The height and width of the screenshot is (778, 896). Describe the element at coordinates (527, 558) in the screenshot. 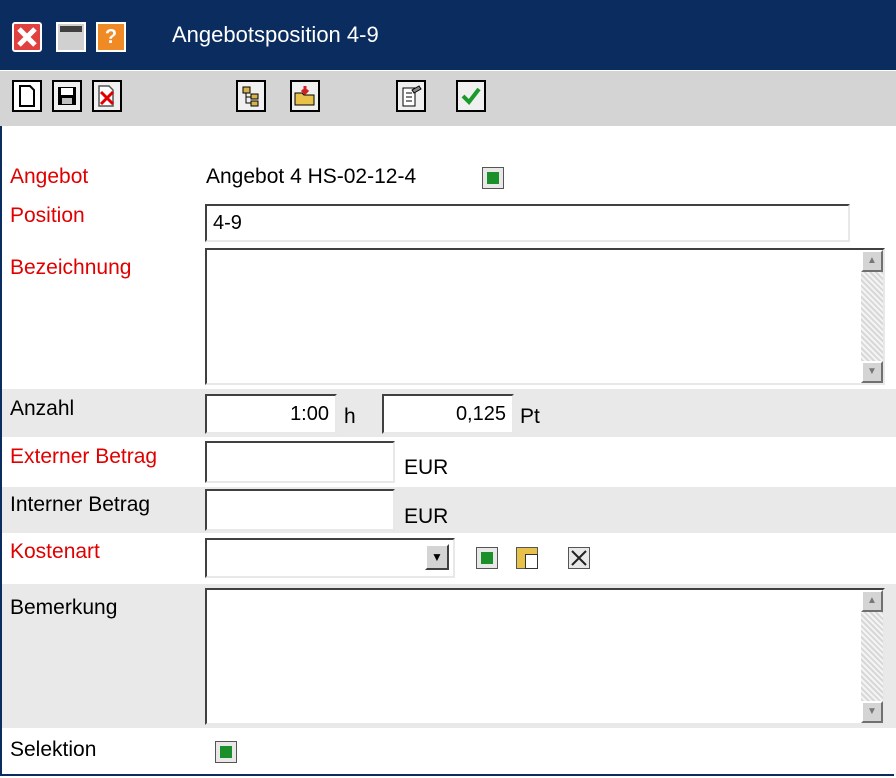

I see `paste-icon` at that location.